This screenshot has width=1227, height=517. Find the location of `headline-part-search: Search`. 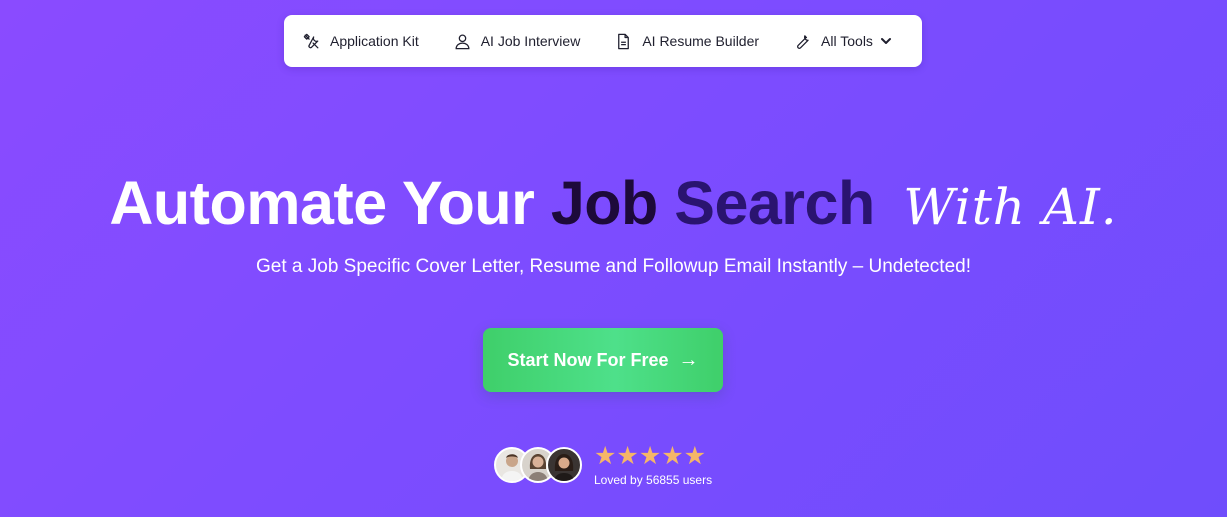

headline-part-search: Search is located at coordinates (774, 203).